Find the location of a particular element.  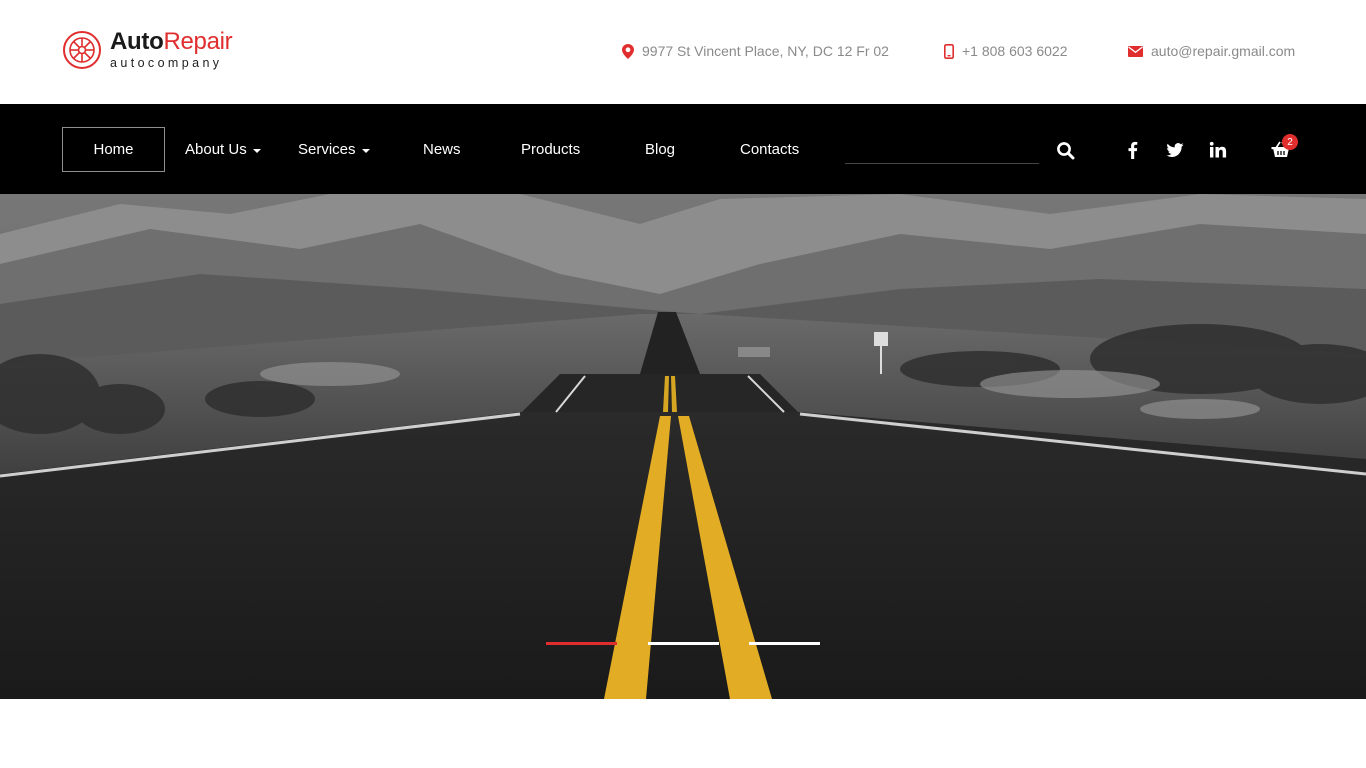

wheel-logo-icon is located at coordinates (82, 50).